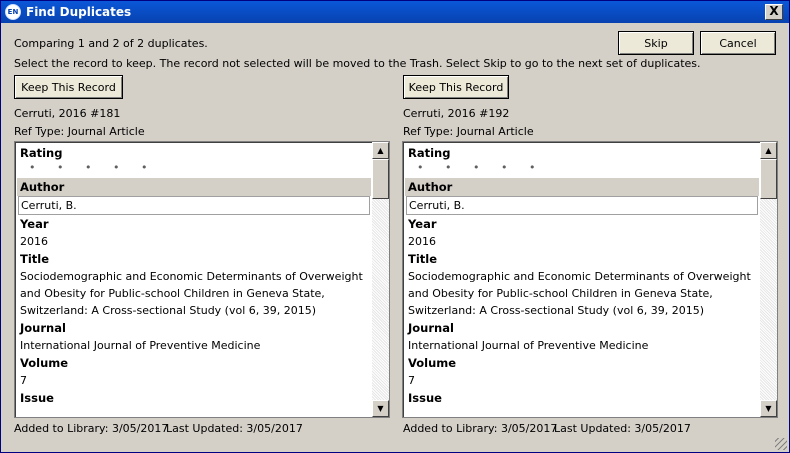  Describe the element at coordinates (13, 12) in the screenshot. I see `endnote-app-icon: EN` at that location.